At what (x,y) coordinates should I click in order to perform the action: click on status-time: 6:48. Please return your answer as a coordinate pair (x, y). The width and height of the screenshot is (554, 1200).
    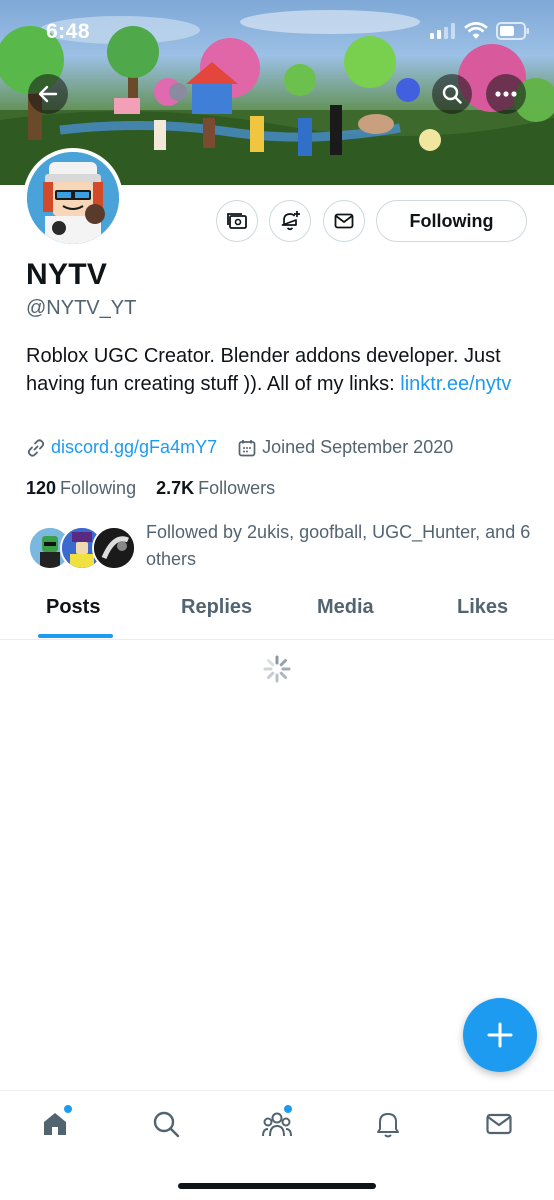
    Looking at the image, I should click on (68, 31).